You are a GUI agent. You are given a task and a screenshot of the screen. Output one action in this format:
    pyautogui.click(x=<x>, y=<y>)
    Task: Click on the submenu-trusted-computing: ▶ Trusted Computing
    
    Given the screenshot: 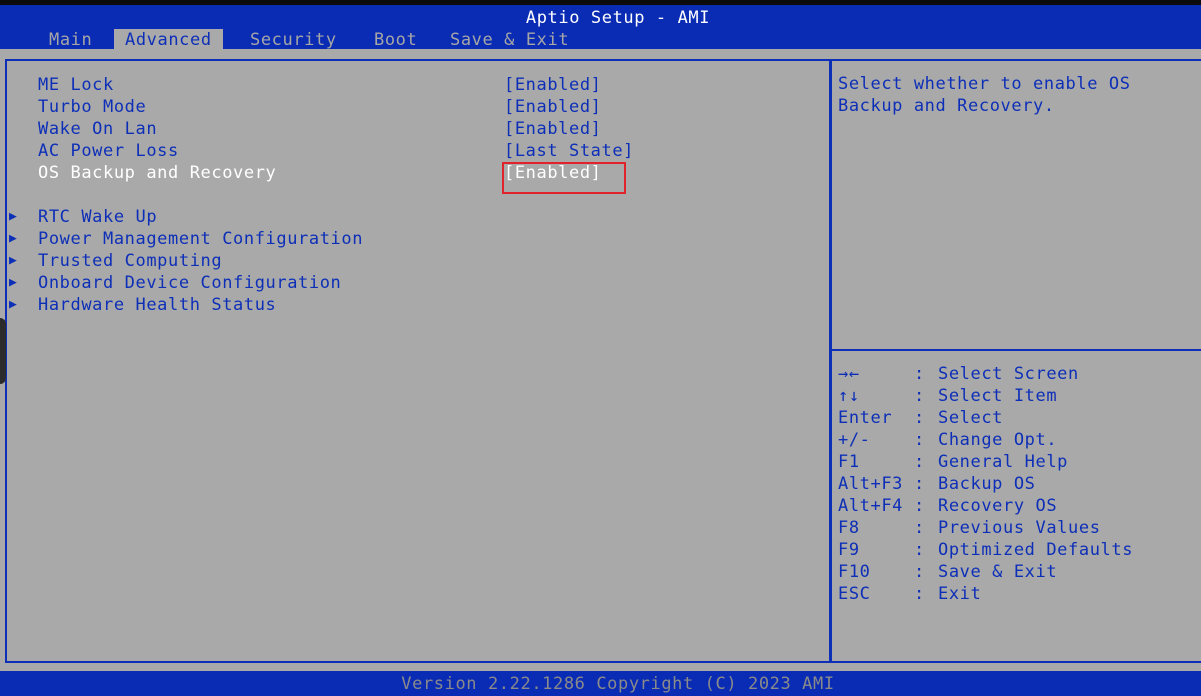 What is the action you would take?
    pyautogui.click(x=417, y=261)
    